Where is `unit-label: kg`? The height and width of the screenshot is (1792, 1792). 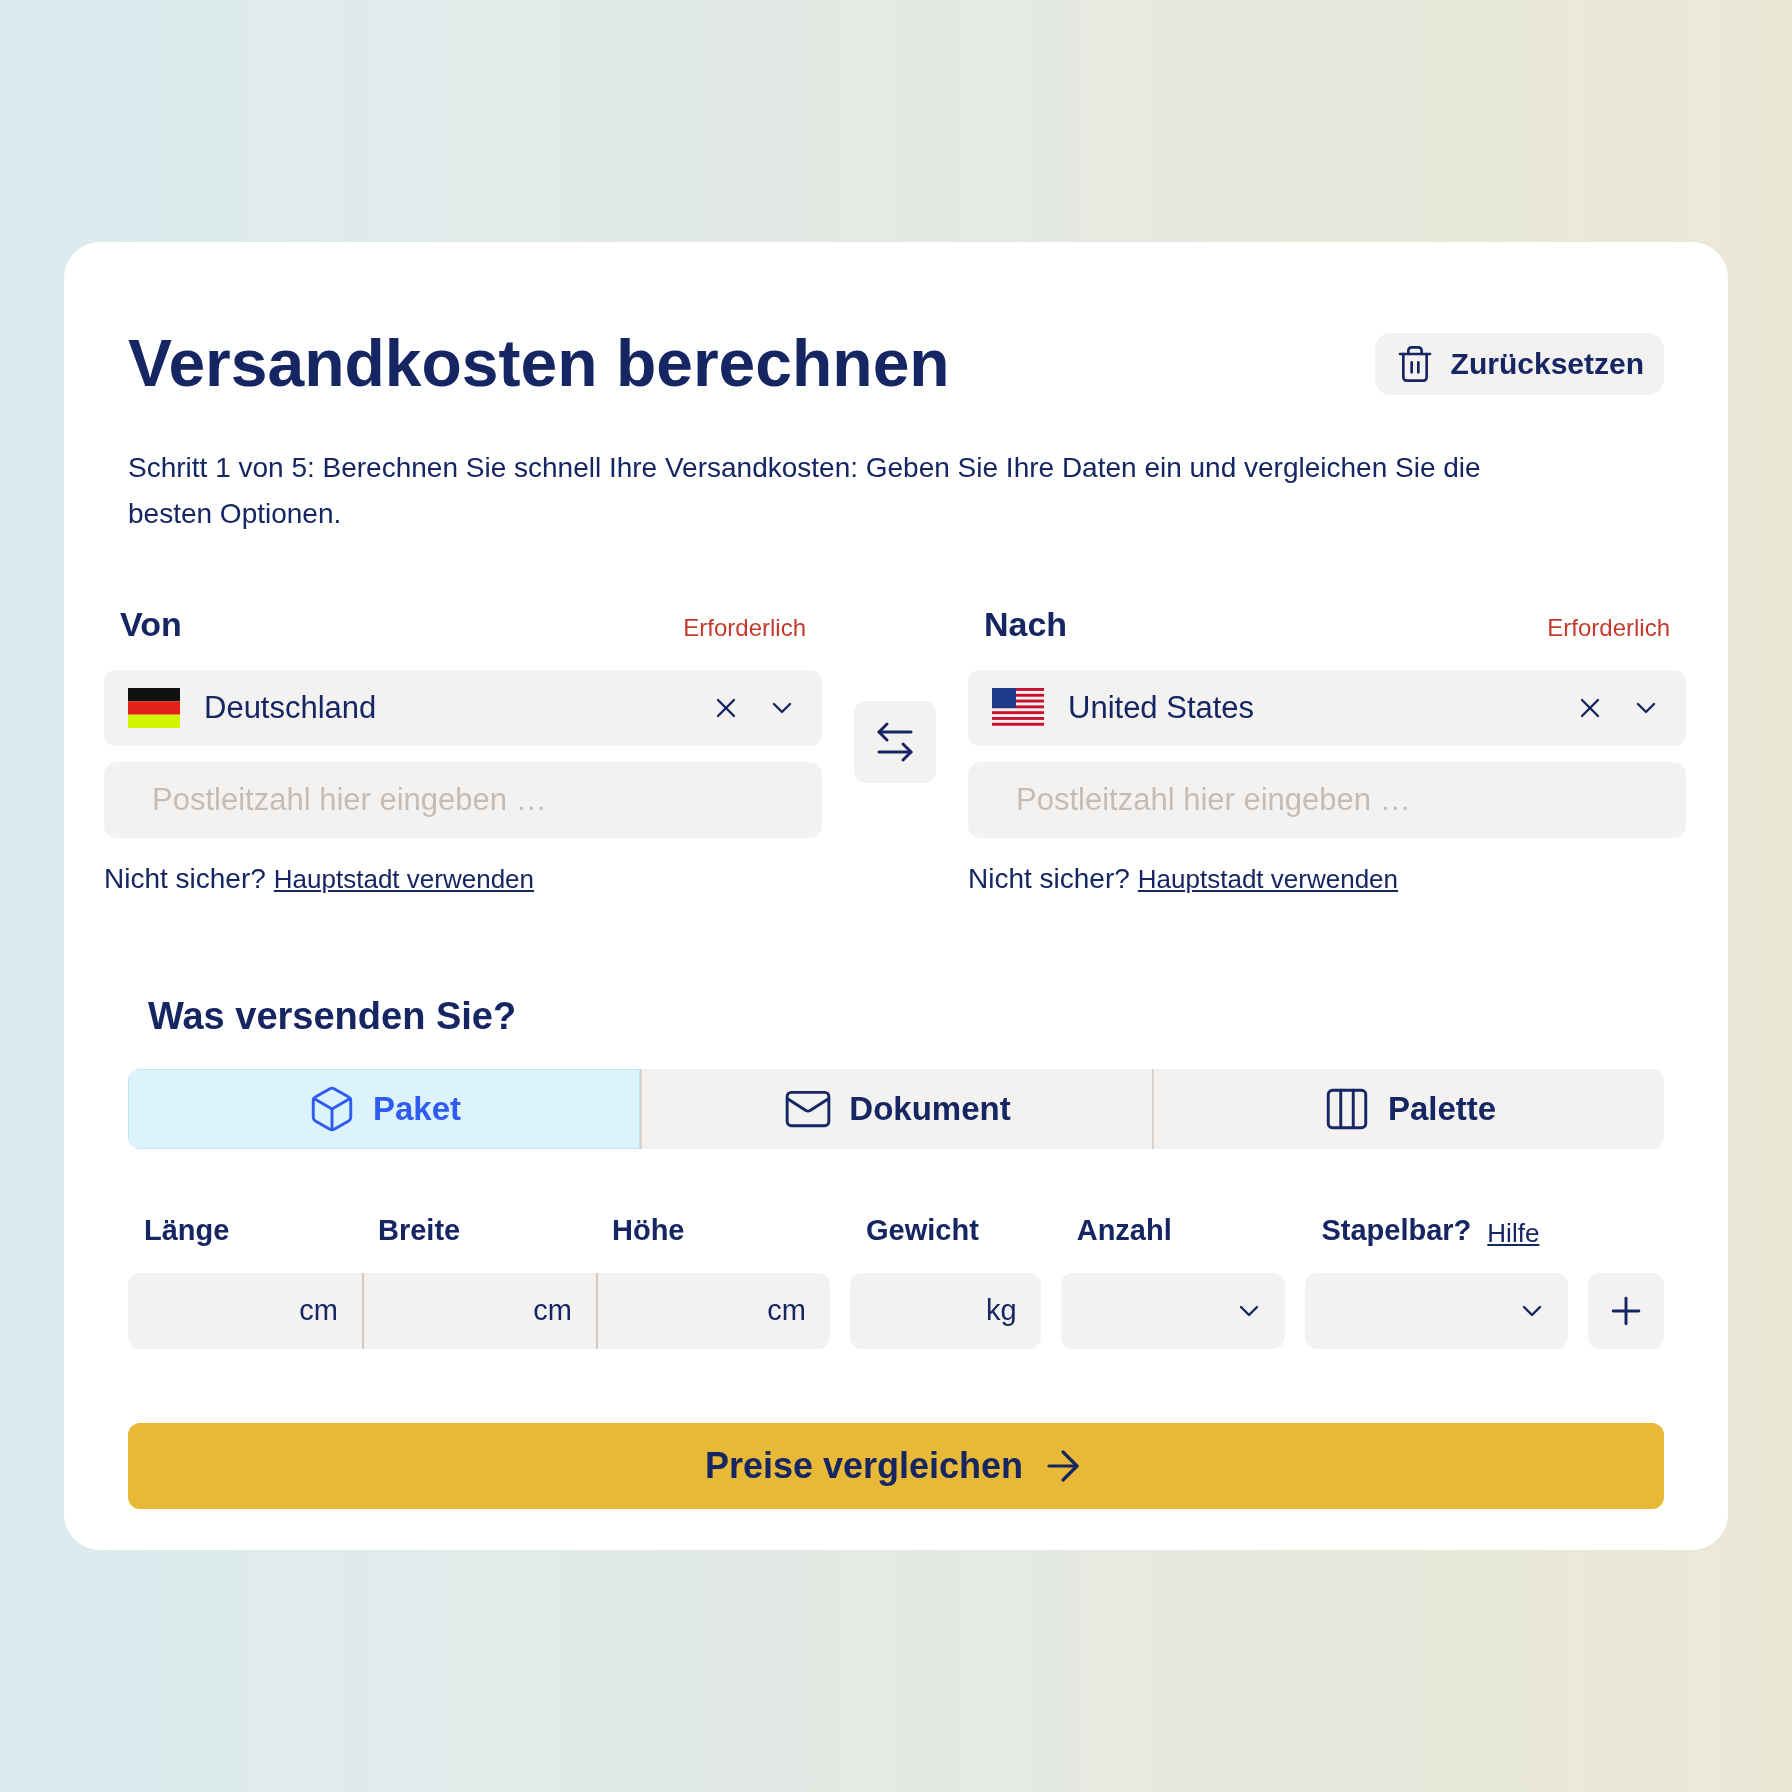 unit-label: kg is located at coordinates (1001, 1310).